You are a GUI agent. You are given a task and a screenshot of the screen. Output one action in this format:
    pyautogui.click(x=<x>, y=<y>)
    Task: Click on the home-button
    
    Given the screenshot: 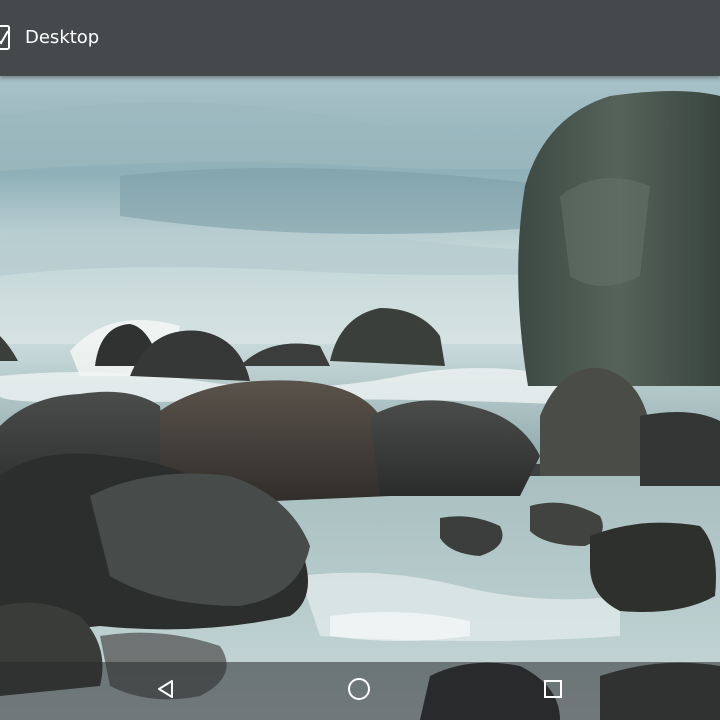 What is the action you would take?
    pyautogui.click(x=359, y=691)
    